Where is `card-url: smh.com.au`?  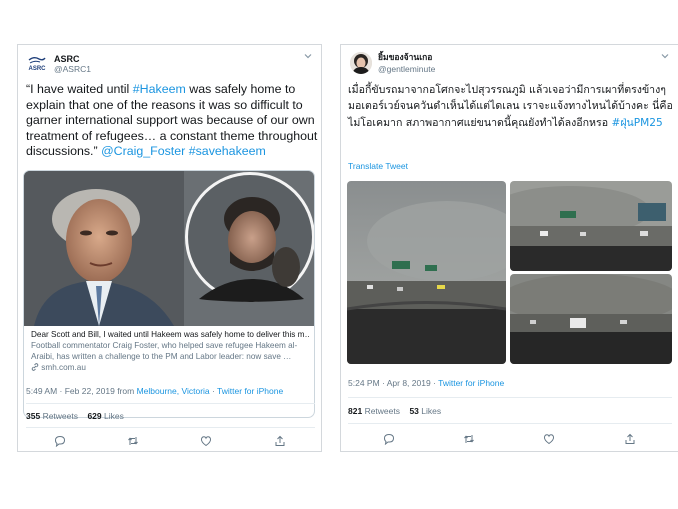 card-url: smh.com.au is located at coordinates (170, 367).